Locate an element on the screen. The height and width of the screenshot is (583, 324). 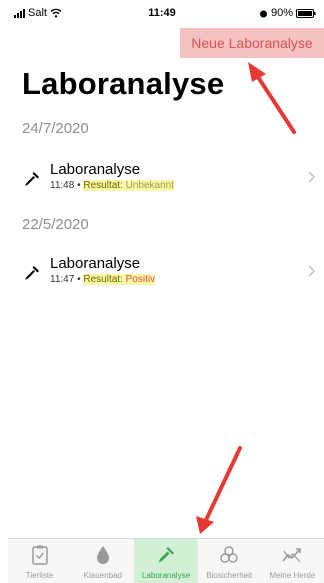
list-item-time: 11:47 is located at coordinates (62, 279).